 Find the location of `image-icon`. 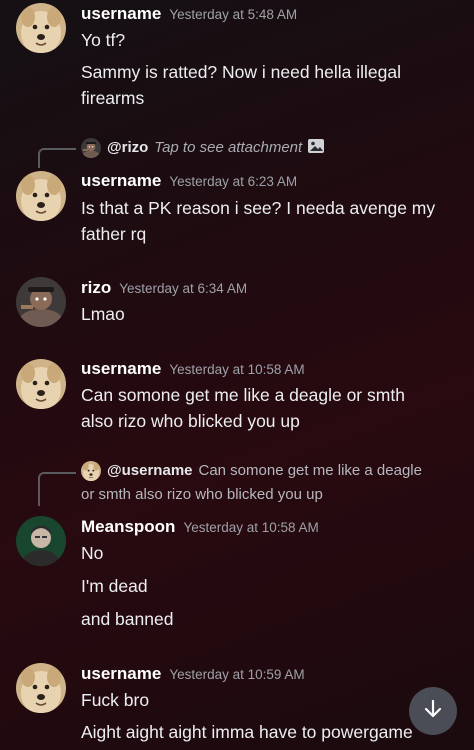

image-icon is located at coordinates (316, 148).